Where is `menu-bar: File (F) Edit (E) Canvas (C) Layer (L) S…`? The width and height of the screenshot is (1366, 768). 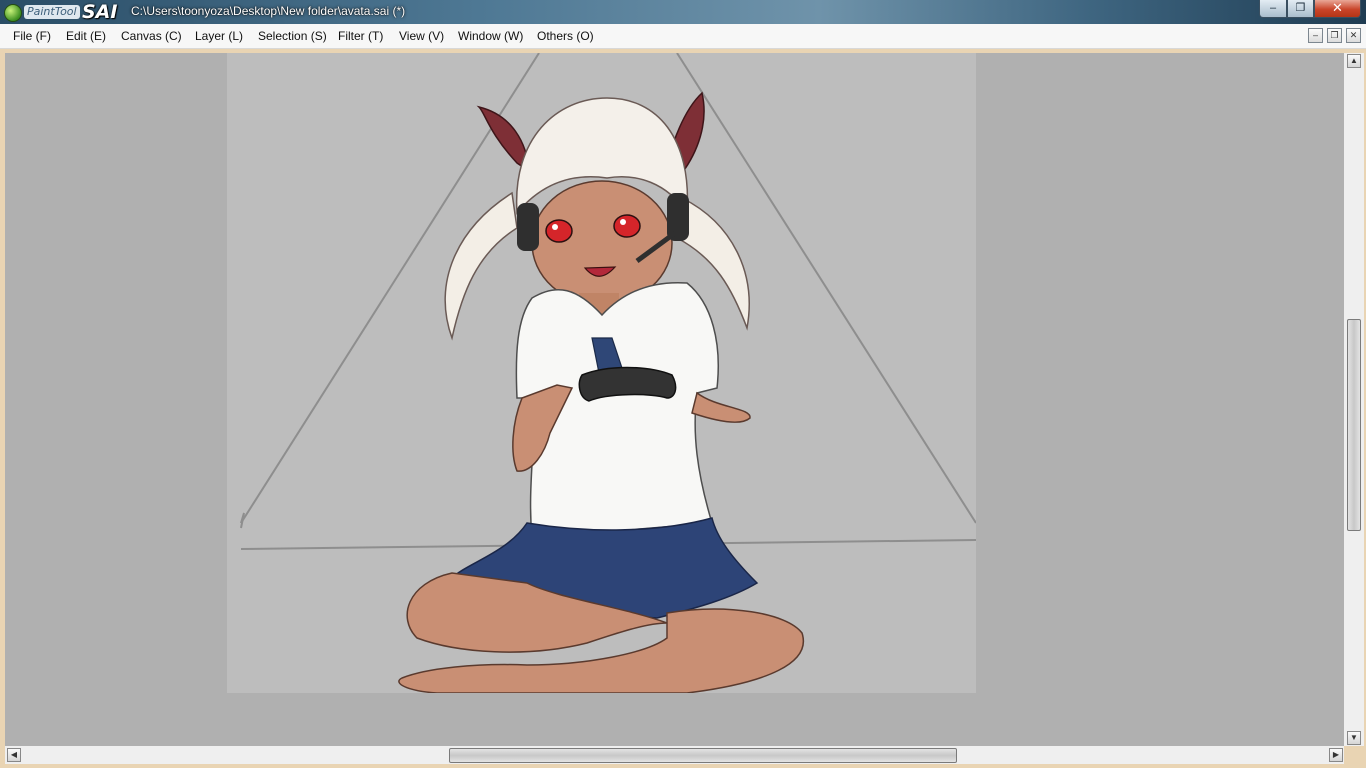
menu-bar: File (F) Edit (E) Canvas (C) Layer (L) S… is located at coordinates (683, 36).